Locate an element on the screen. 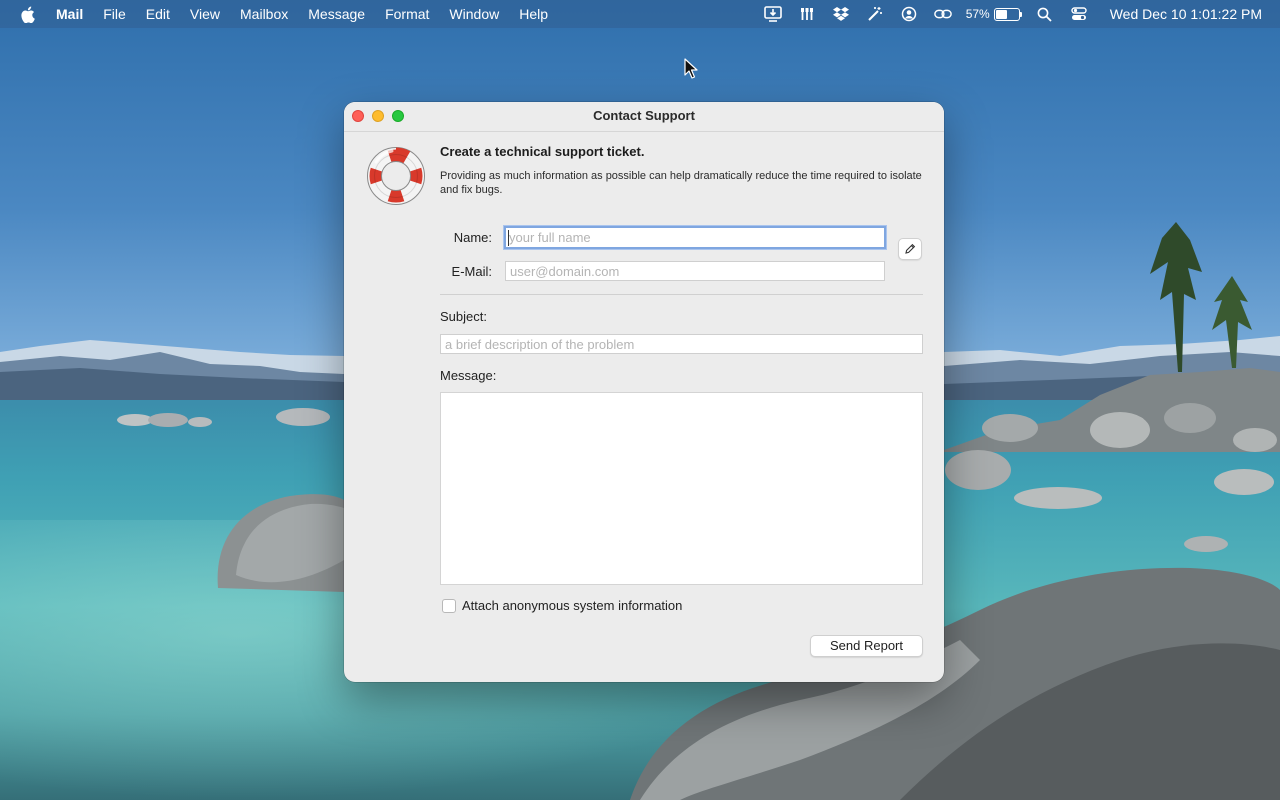 The width and height of the screenshot is (1280, 800). email-label: E-Mail: is located at coordinates (471, 271).